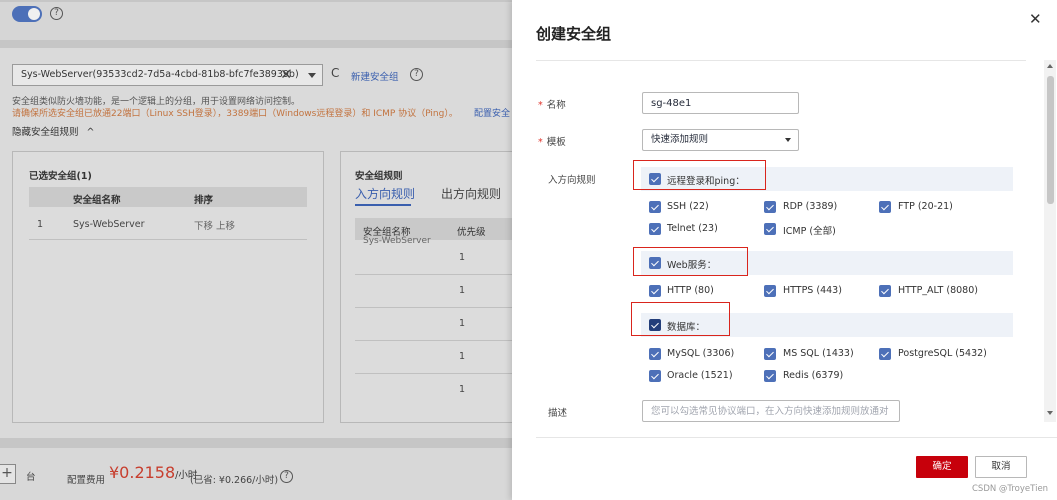 The image size is (1057, 500). Describe the element at coordinates (925, 206) in the screenshot. I see `option-ftp: FTP (20-21)` at that location.